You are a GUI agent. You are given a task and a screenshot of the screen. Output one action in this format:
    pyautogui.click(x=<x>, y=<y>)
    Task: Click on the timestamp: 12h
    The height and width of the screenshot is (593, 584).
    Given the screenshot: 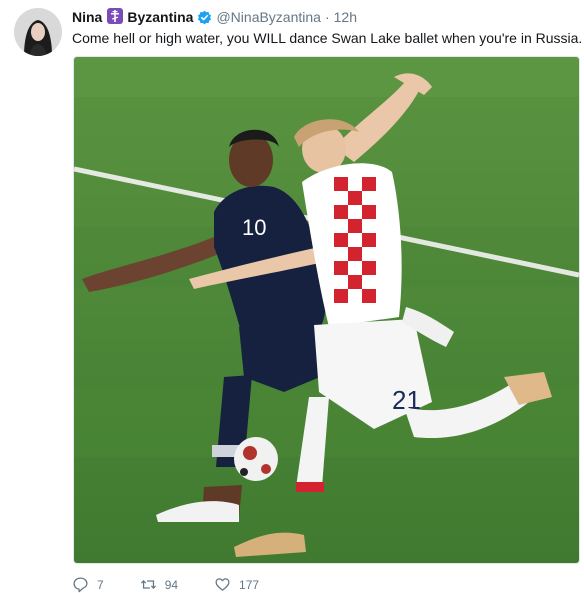 What is the action you would take?
    pyautogui.click(x=345, y=17)
    